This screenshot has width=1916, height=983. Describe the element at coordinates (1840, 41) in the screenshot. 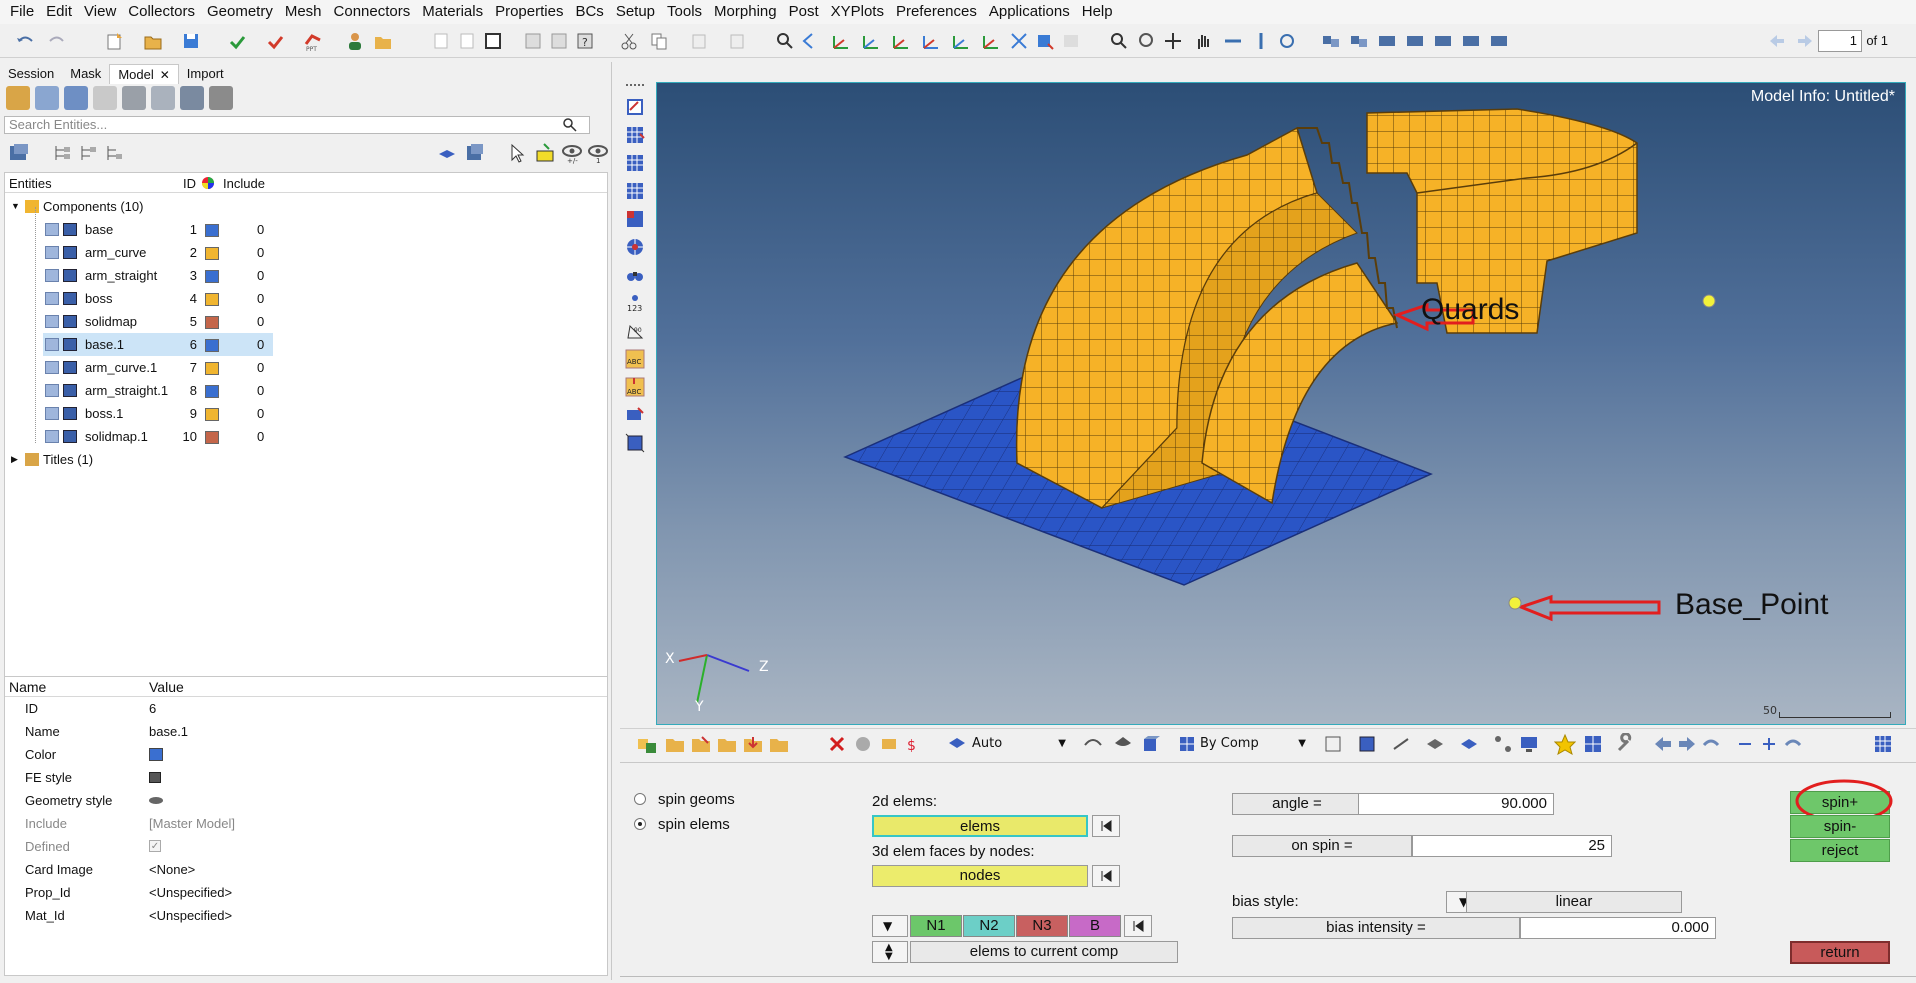

I see `page-number-input: 1` at that location.